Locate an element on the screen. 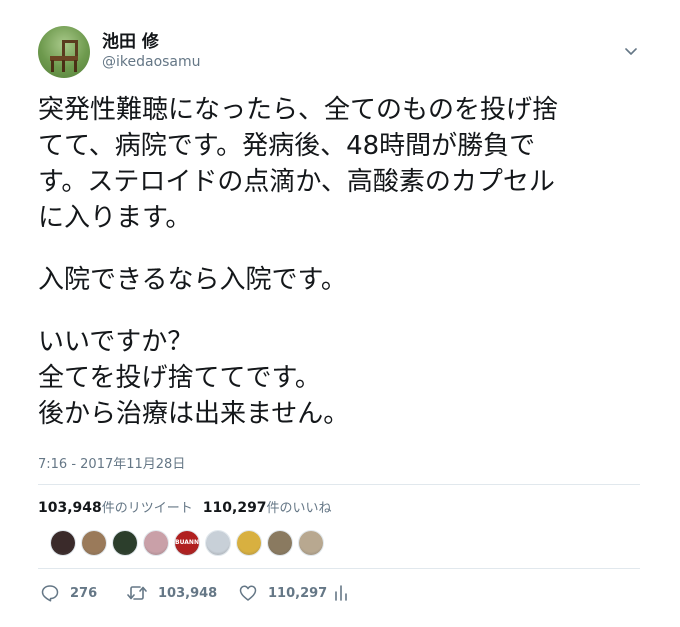  retweet-stat: 103,948件のリツイート is located at coordinates (115, 508).